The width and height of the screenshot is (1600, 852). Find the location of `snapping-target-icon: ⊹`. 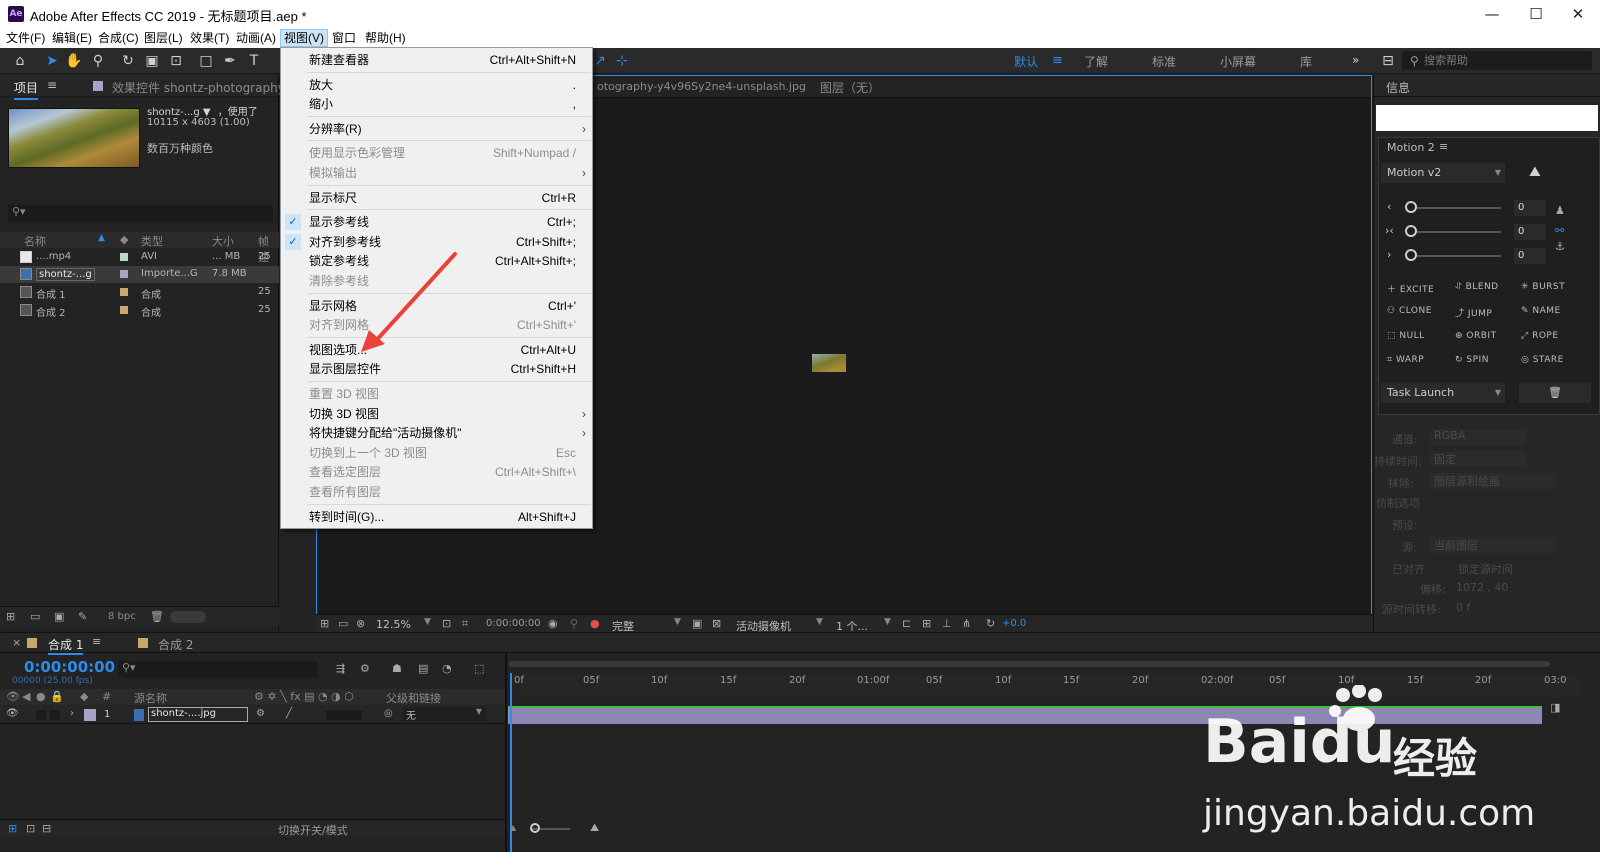

snapping-target-icon: ⊹ is located at coordinates (622, 61).